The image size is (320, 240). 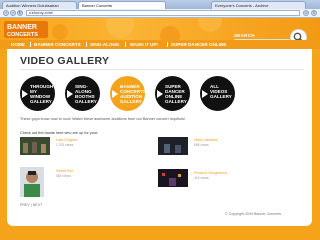 I want to click on nav-mash-it-up: MASH IT UP!, so click(x=144, y=44).